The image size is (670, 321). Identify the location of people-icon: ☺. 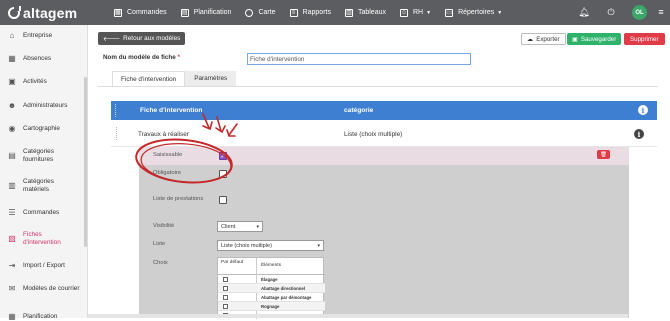
(404, 12).